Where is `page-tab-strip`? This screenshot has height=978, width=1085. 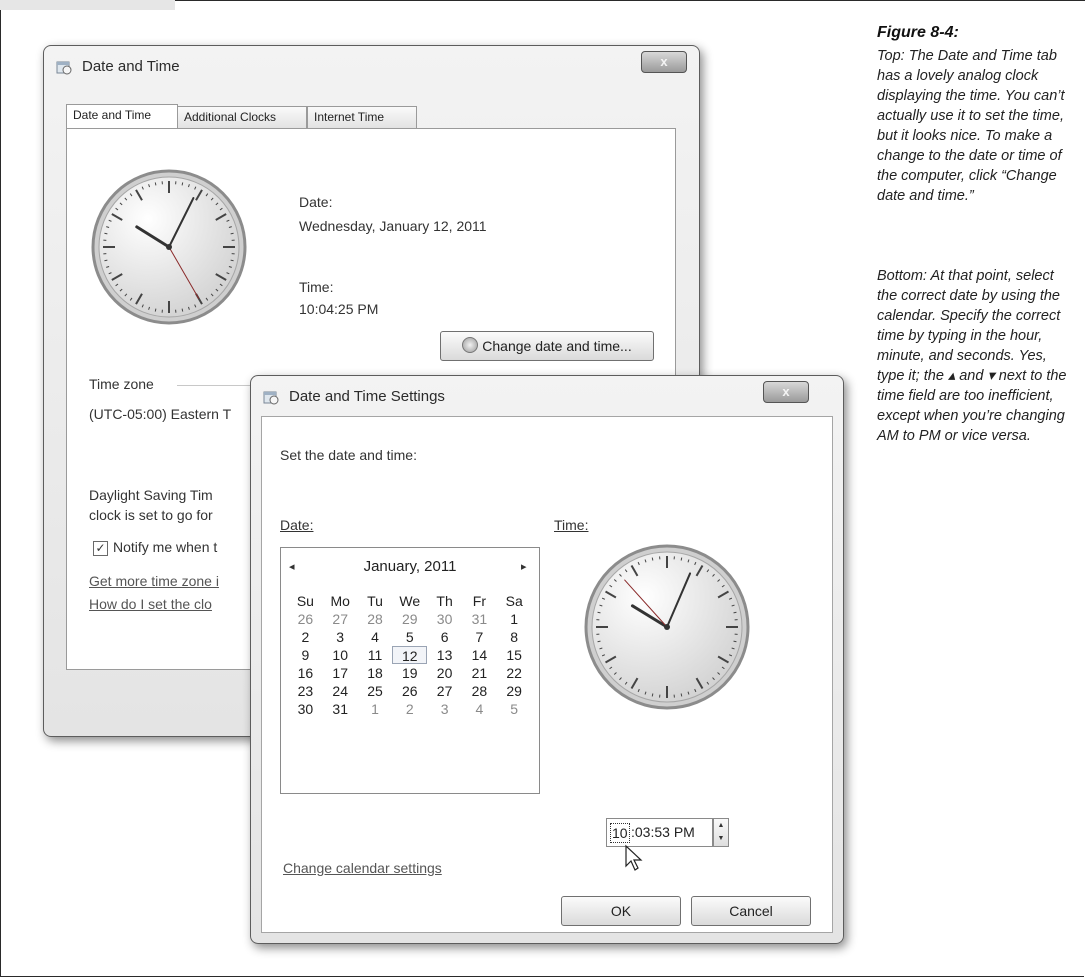 page-tab-strip is located at coordinates (87, 5).